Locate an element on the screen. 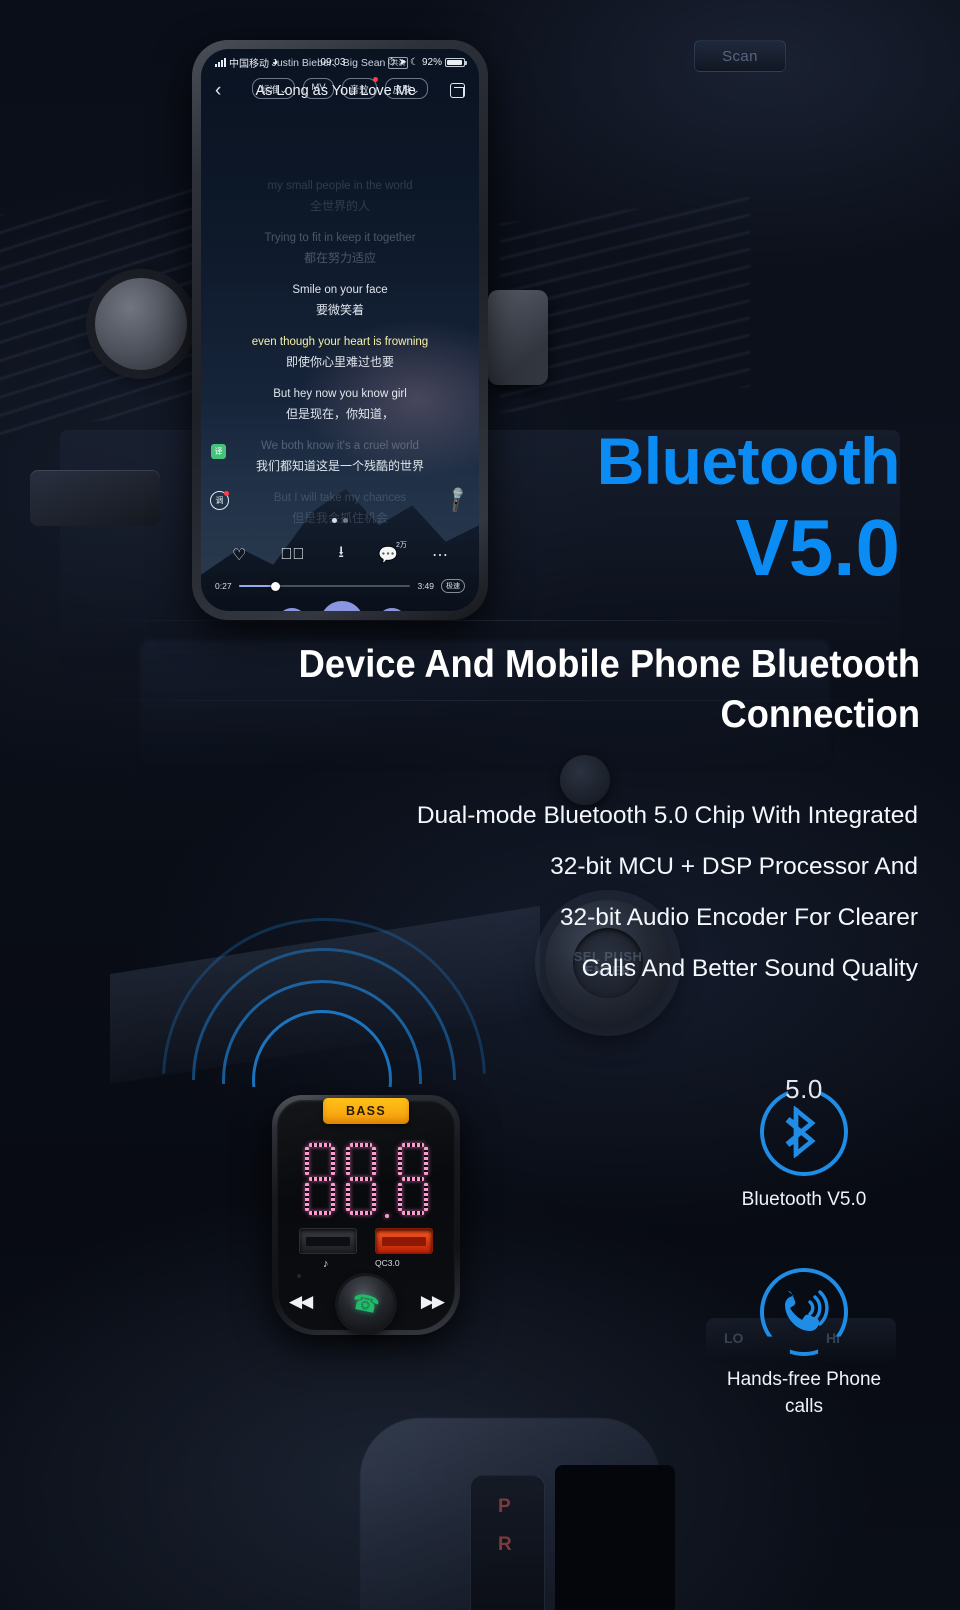  feature-bluetooth: 5.0 Bluetooth V5.0 is located at coordinates (804, 1143).